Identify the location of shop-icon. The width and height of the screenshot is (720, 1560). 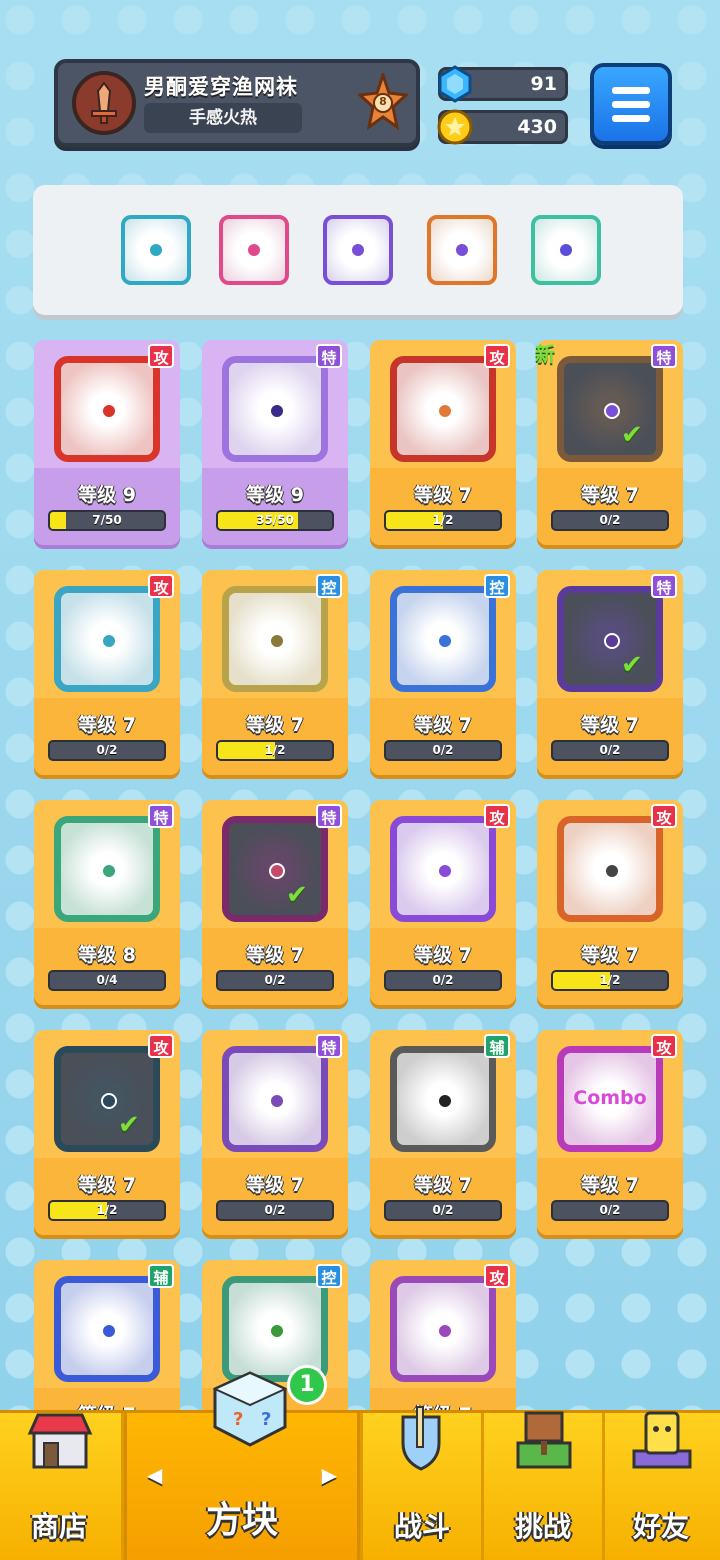
(60, 1441).